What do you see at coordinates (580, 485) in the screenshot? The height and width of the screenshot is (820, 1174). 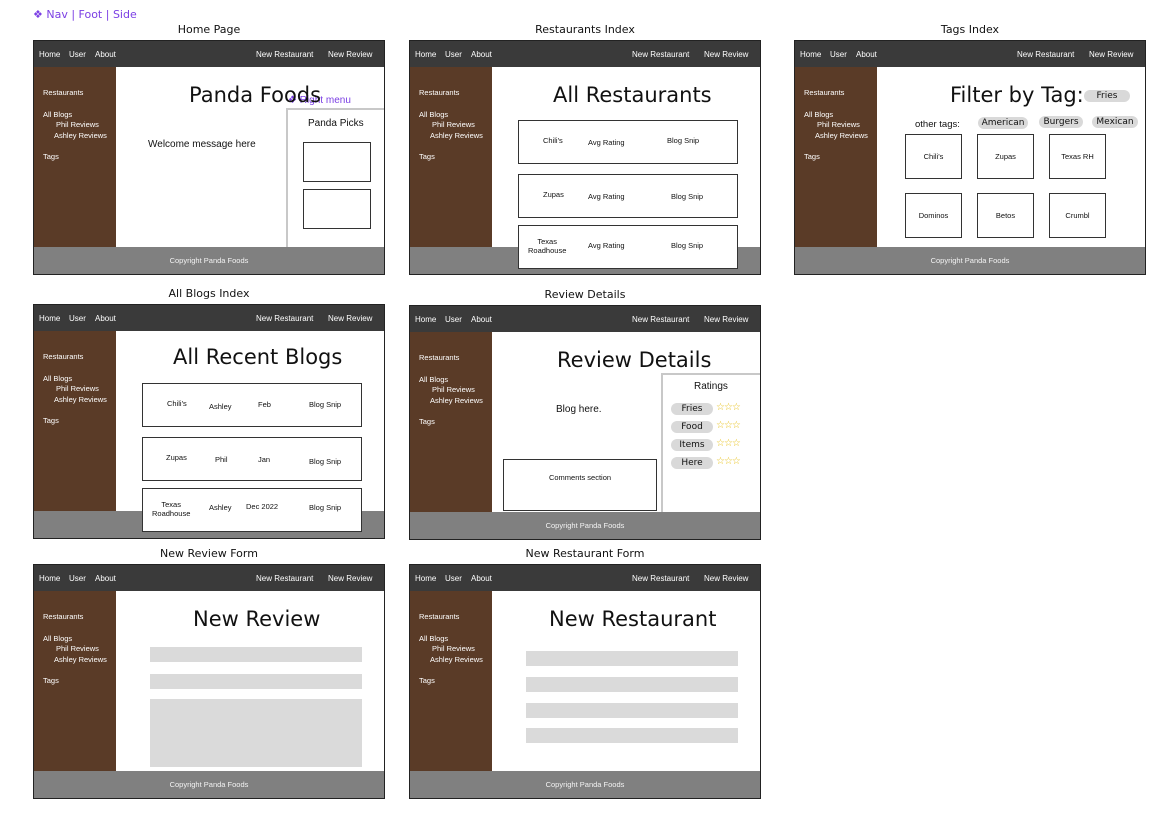 I see `comments-section: Comments section` at bounding box center [580, 485].